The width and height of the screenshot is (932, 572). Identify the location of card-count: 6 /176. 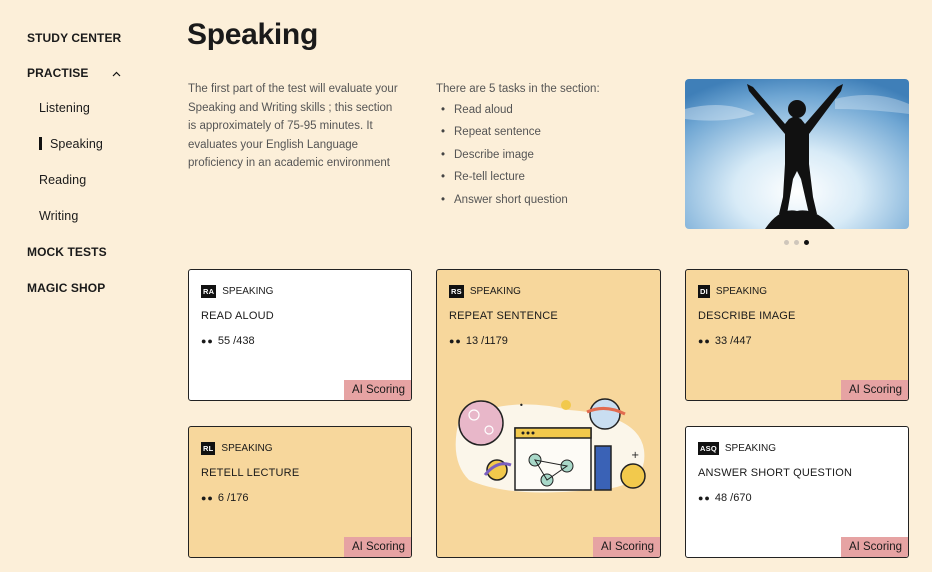
(233, 498).